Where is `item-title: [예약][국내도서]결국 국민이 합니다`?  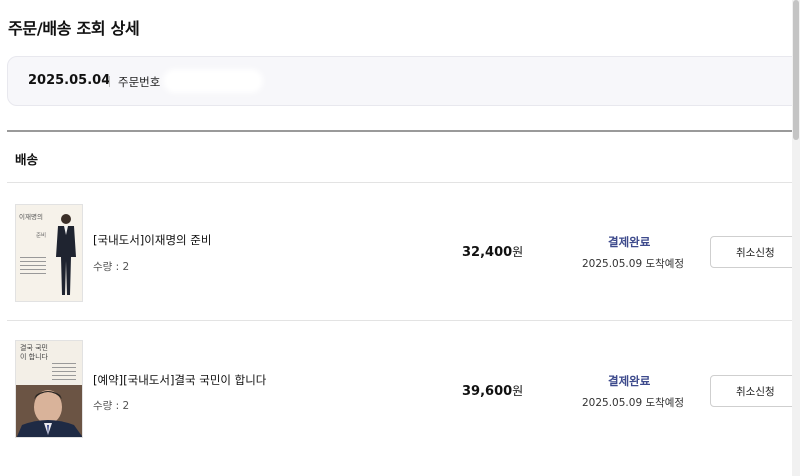 item-title: [예약][국내도서]결국 국민이 합니다 is located at coordinates (179, 380).